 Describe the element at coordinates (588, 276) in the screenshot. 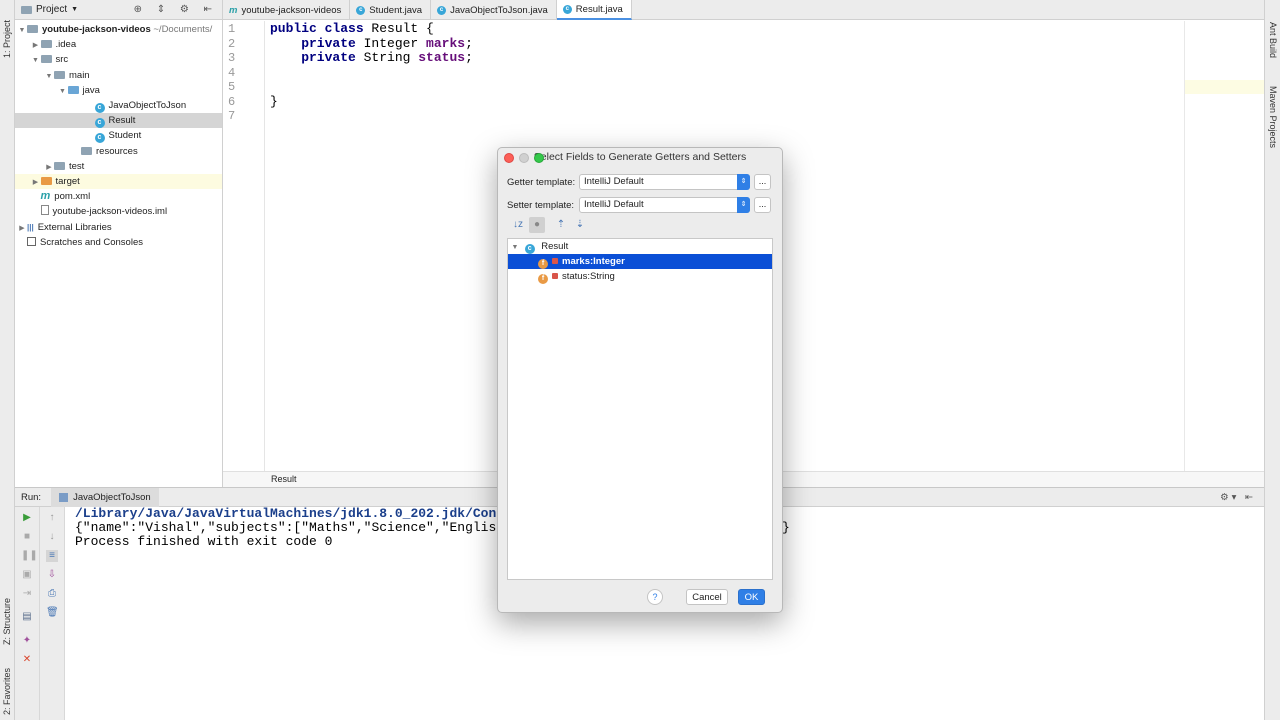

I see `field-label: status:String` at that location.